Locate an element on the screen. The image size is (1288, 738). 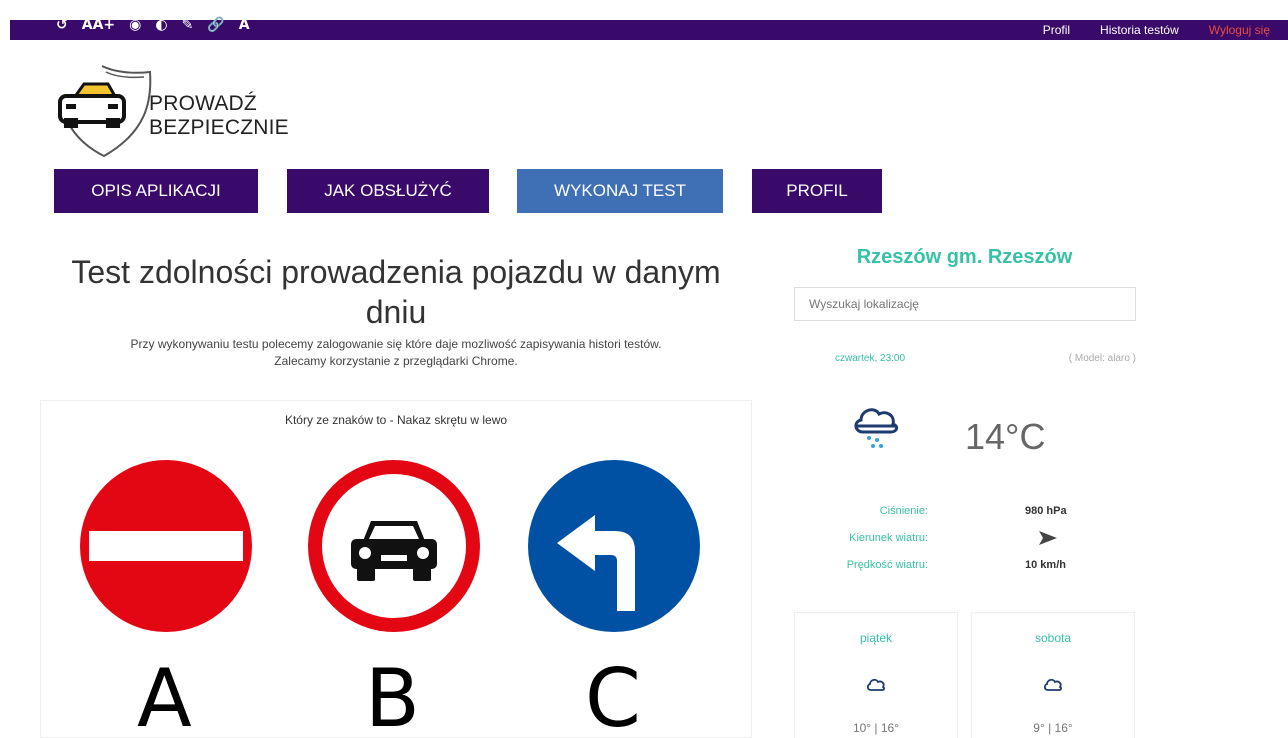
forecast-day-name: piątek is located at coordinates (876, 638).